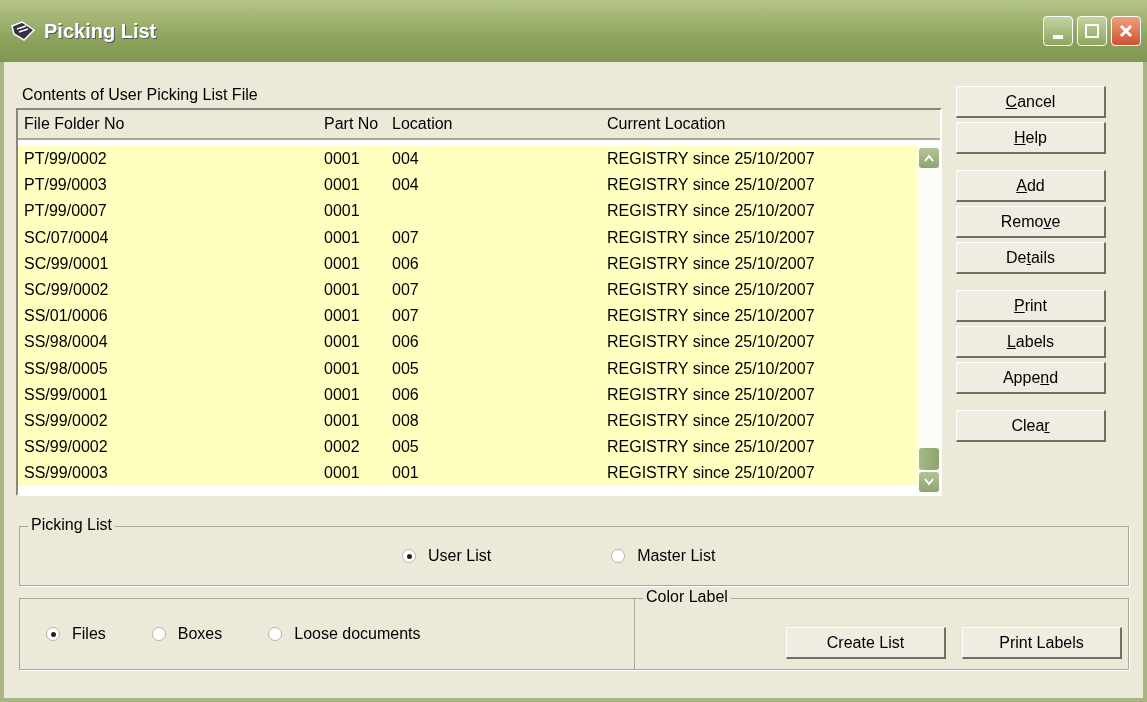 The width and height of the screenshot is (1147, 702). What do you see at coordinates (929, 320) in the screenshot?
I see `scrollbar` at bounding box center [929, 320].